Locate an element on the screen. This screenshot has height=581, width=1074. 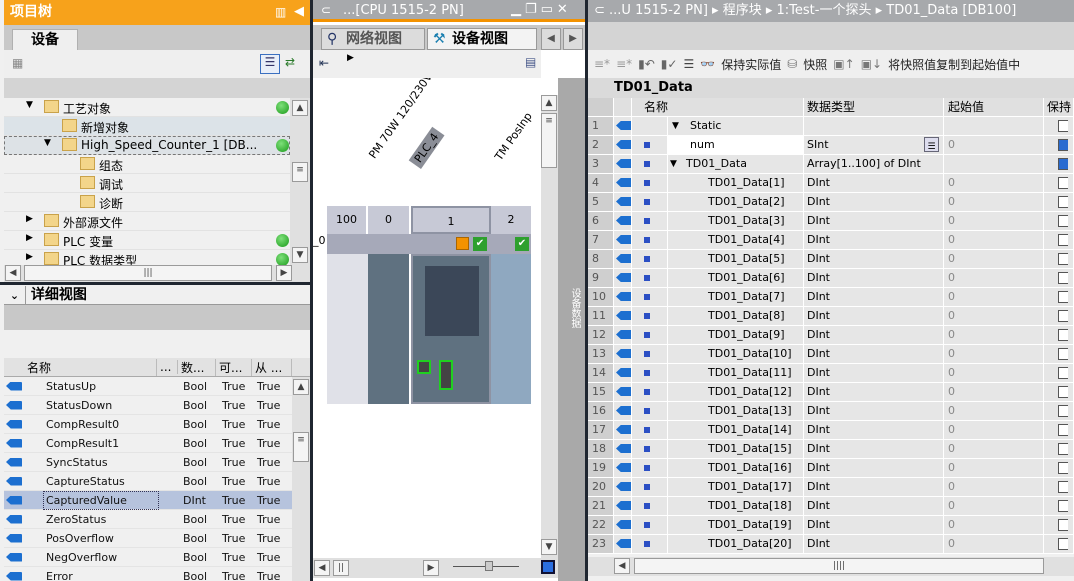
db-row: 13 TD01_Data[10] DInt 0 is located at coordinates (831, 354).